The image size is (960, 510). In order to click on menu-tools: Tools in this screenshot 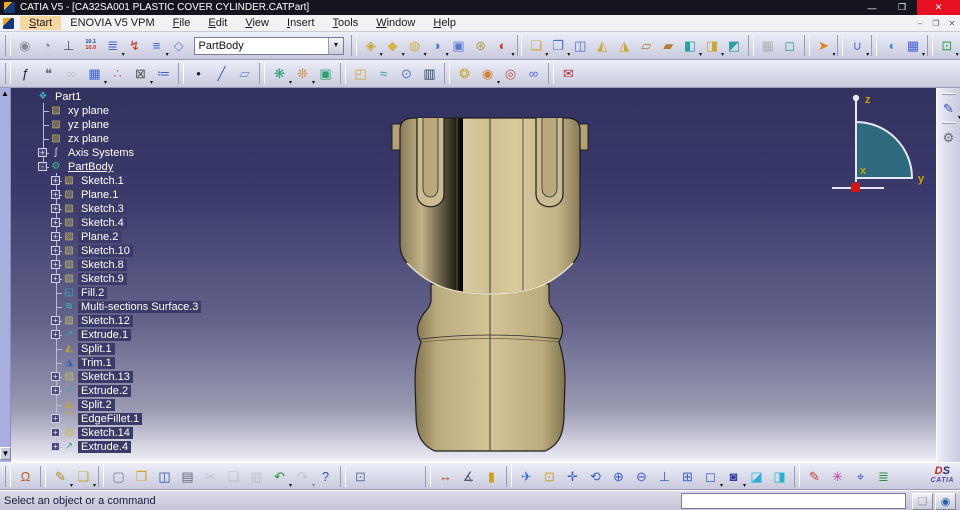, I will do `click(346, 23)`.